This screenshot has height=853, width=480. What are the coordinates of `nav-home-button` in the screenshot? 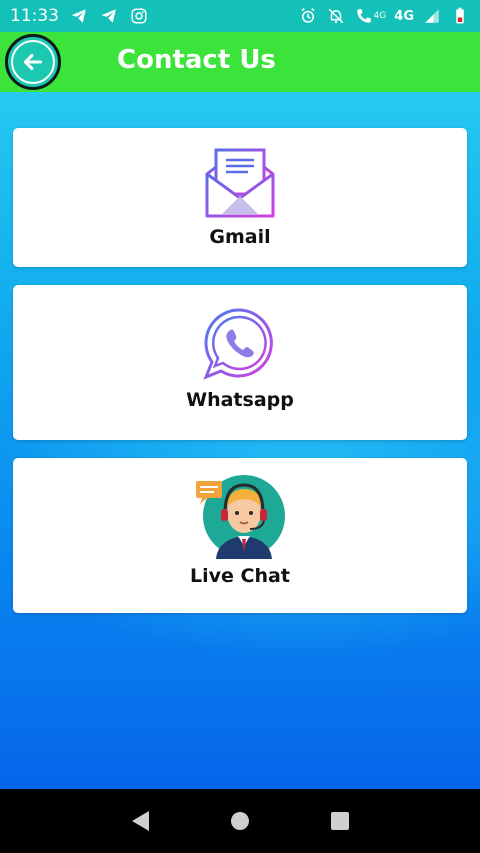 It's located at (240, 821).